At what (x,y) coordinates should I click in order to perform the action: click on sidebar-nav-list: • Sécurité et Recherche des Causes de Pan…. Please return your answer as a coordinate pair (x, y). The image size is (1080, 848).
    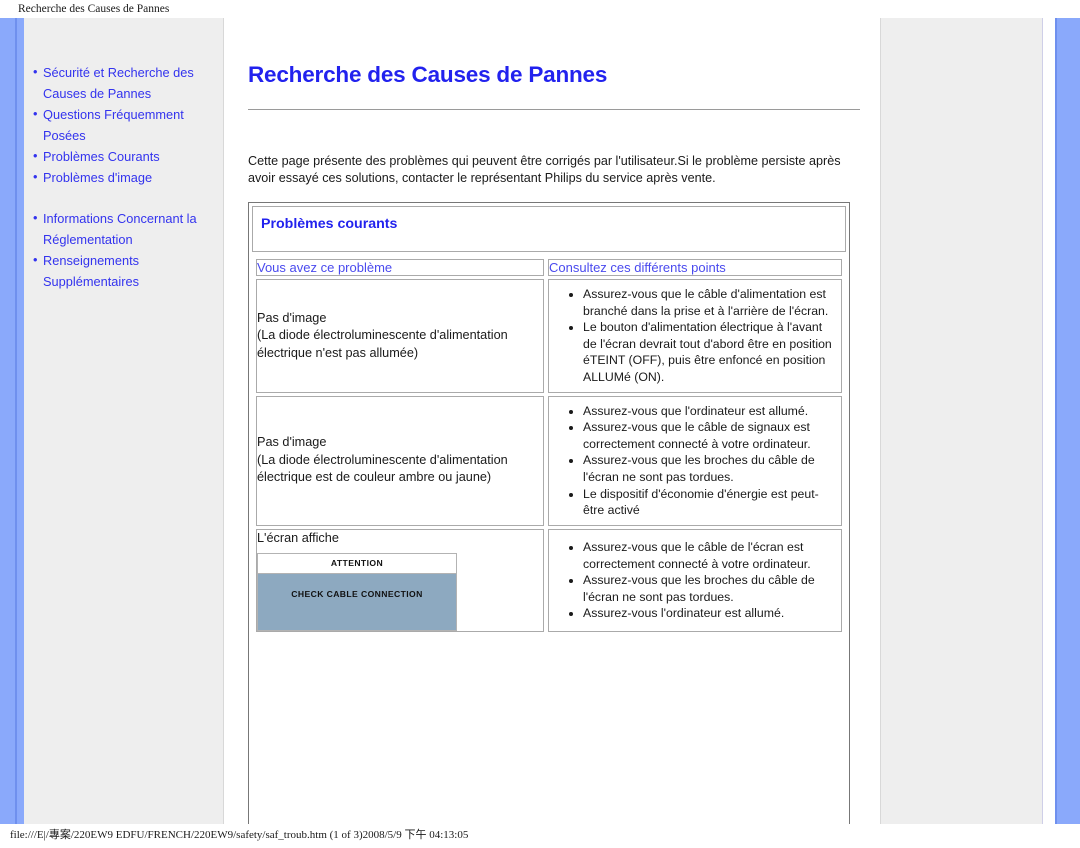
    Looking at the image, I should click on (123, 155).